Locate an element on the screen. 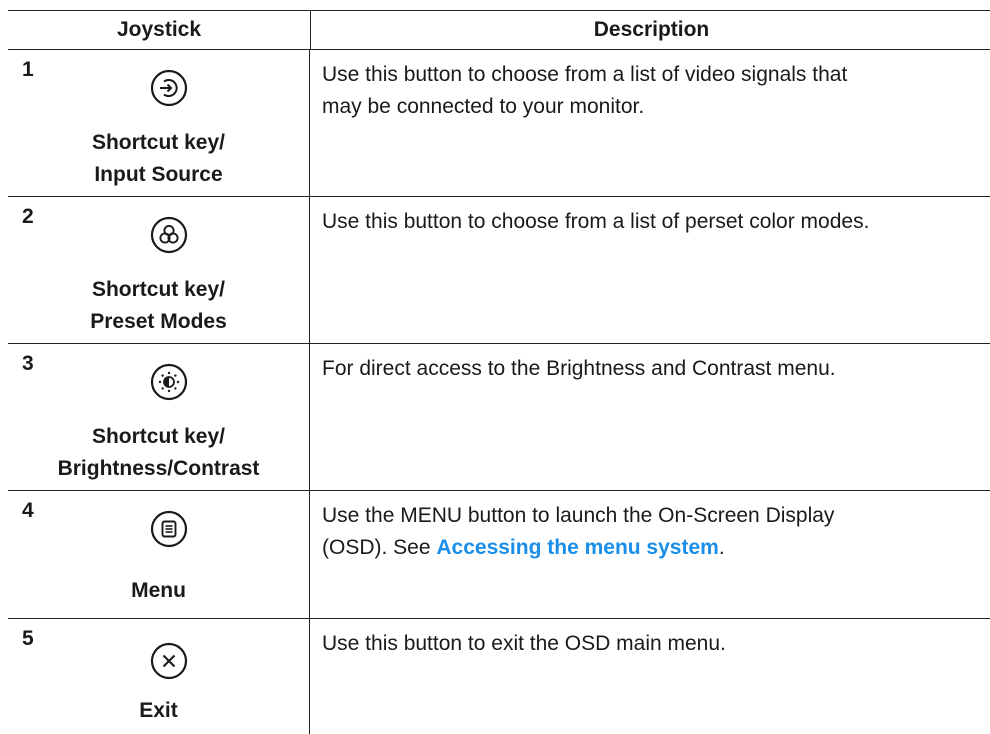 Image resolution: width=990 pixels, height=734 pixels. joystick-label: Input Source is located at coordinates (158, 174).